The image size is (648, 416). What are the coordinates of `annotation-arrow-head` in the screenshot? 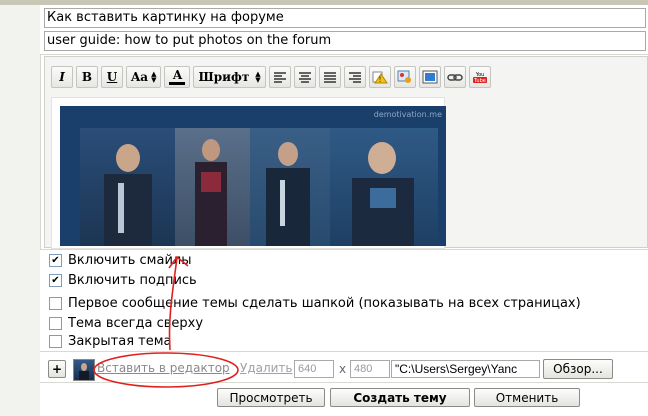 It's located at (178, 262).